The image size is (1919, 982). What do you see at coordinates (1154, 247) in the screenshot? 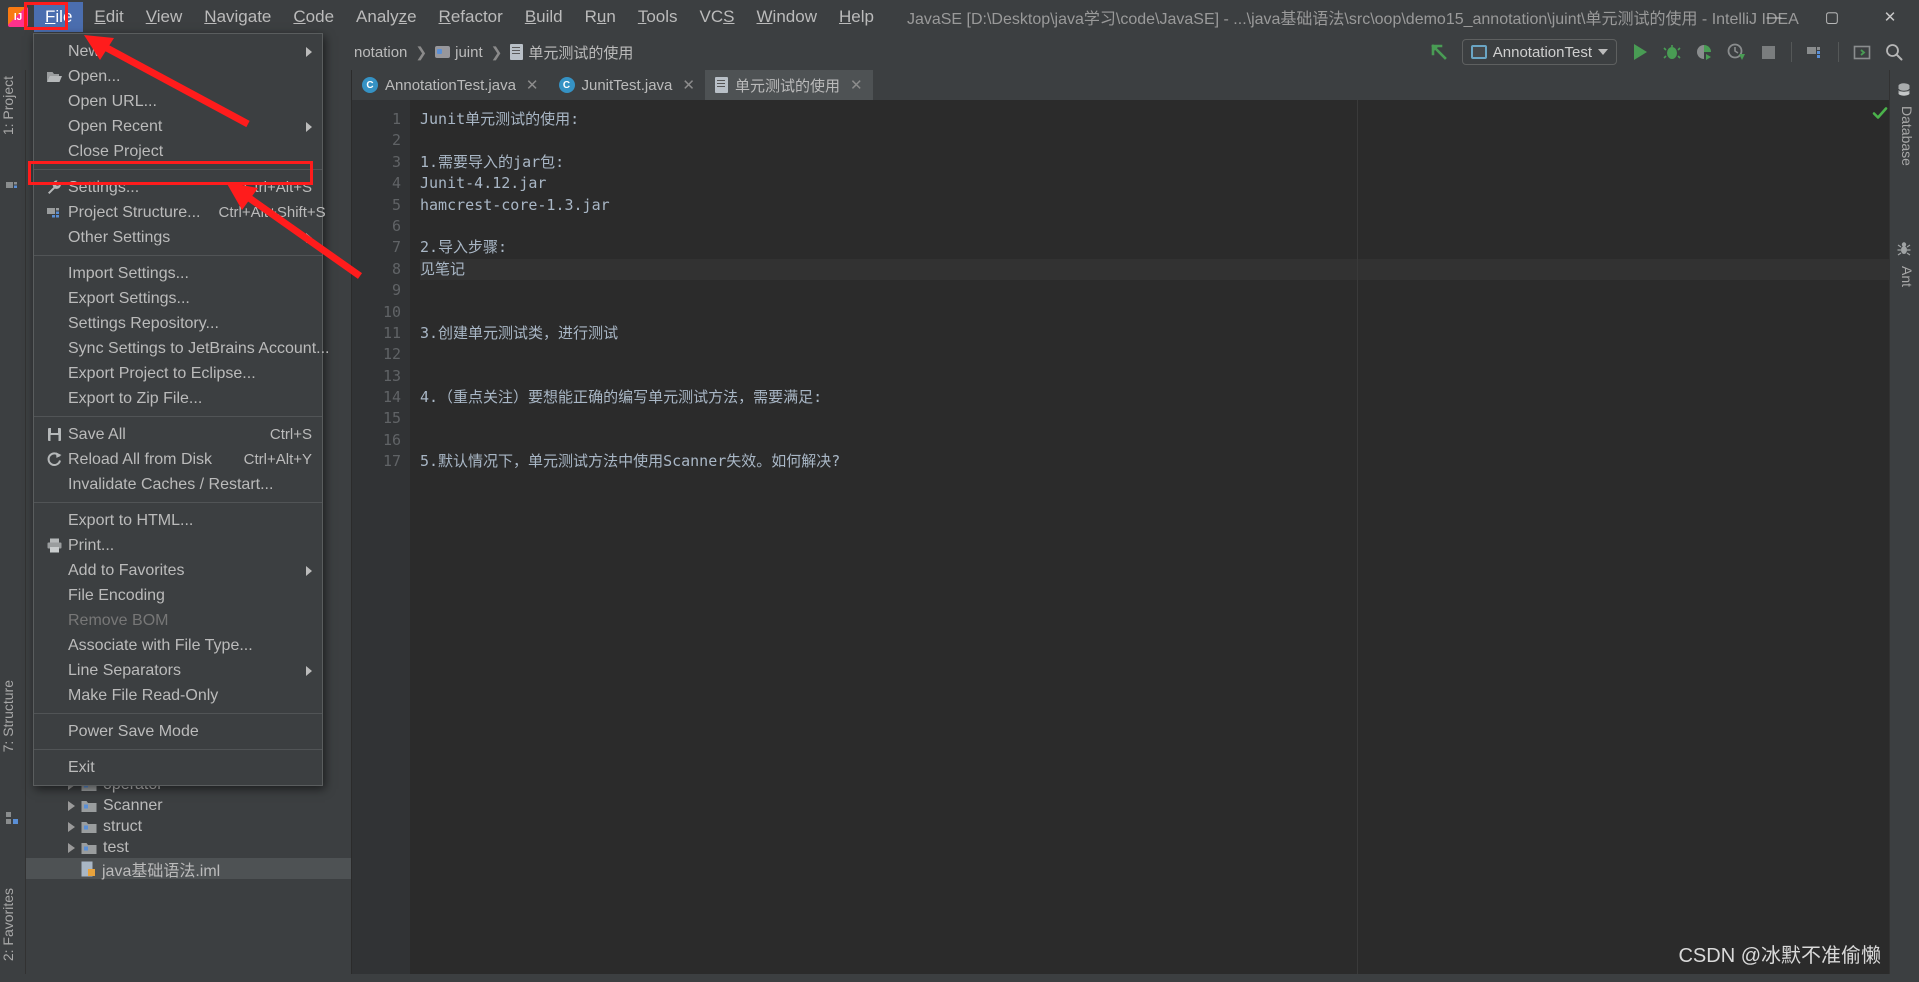
I see `code-line: 2.导入步骤:` at bounding box center [1154, 247].